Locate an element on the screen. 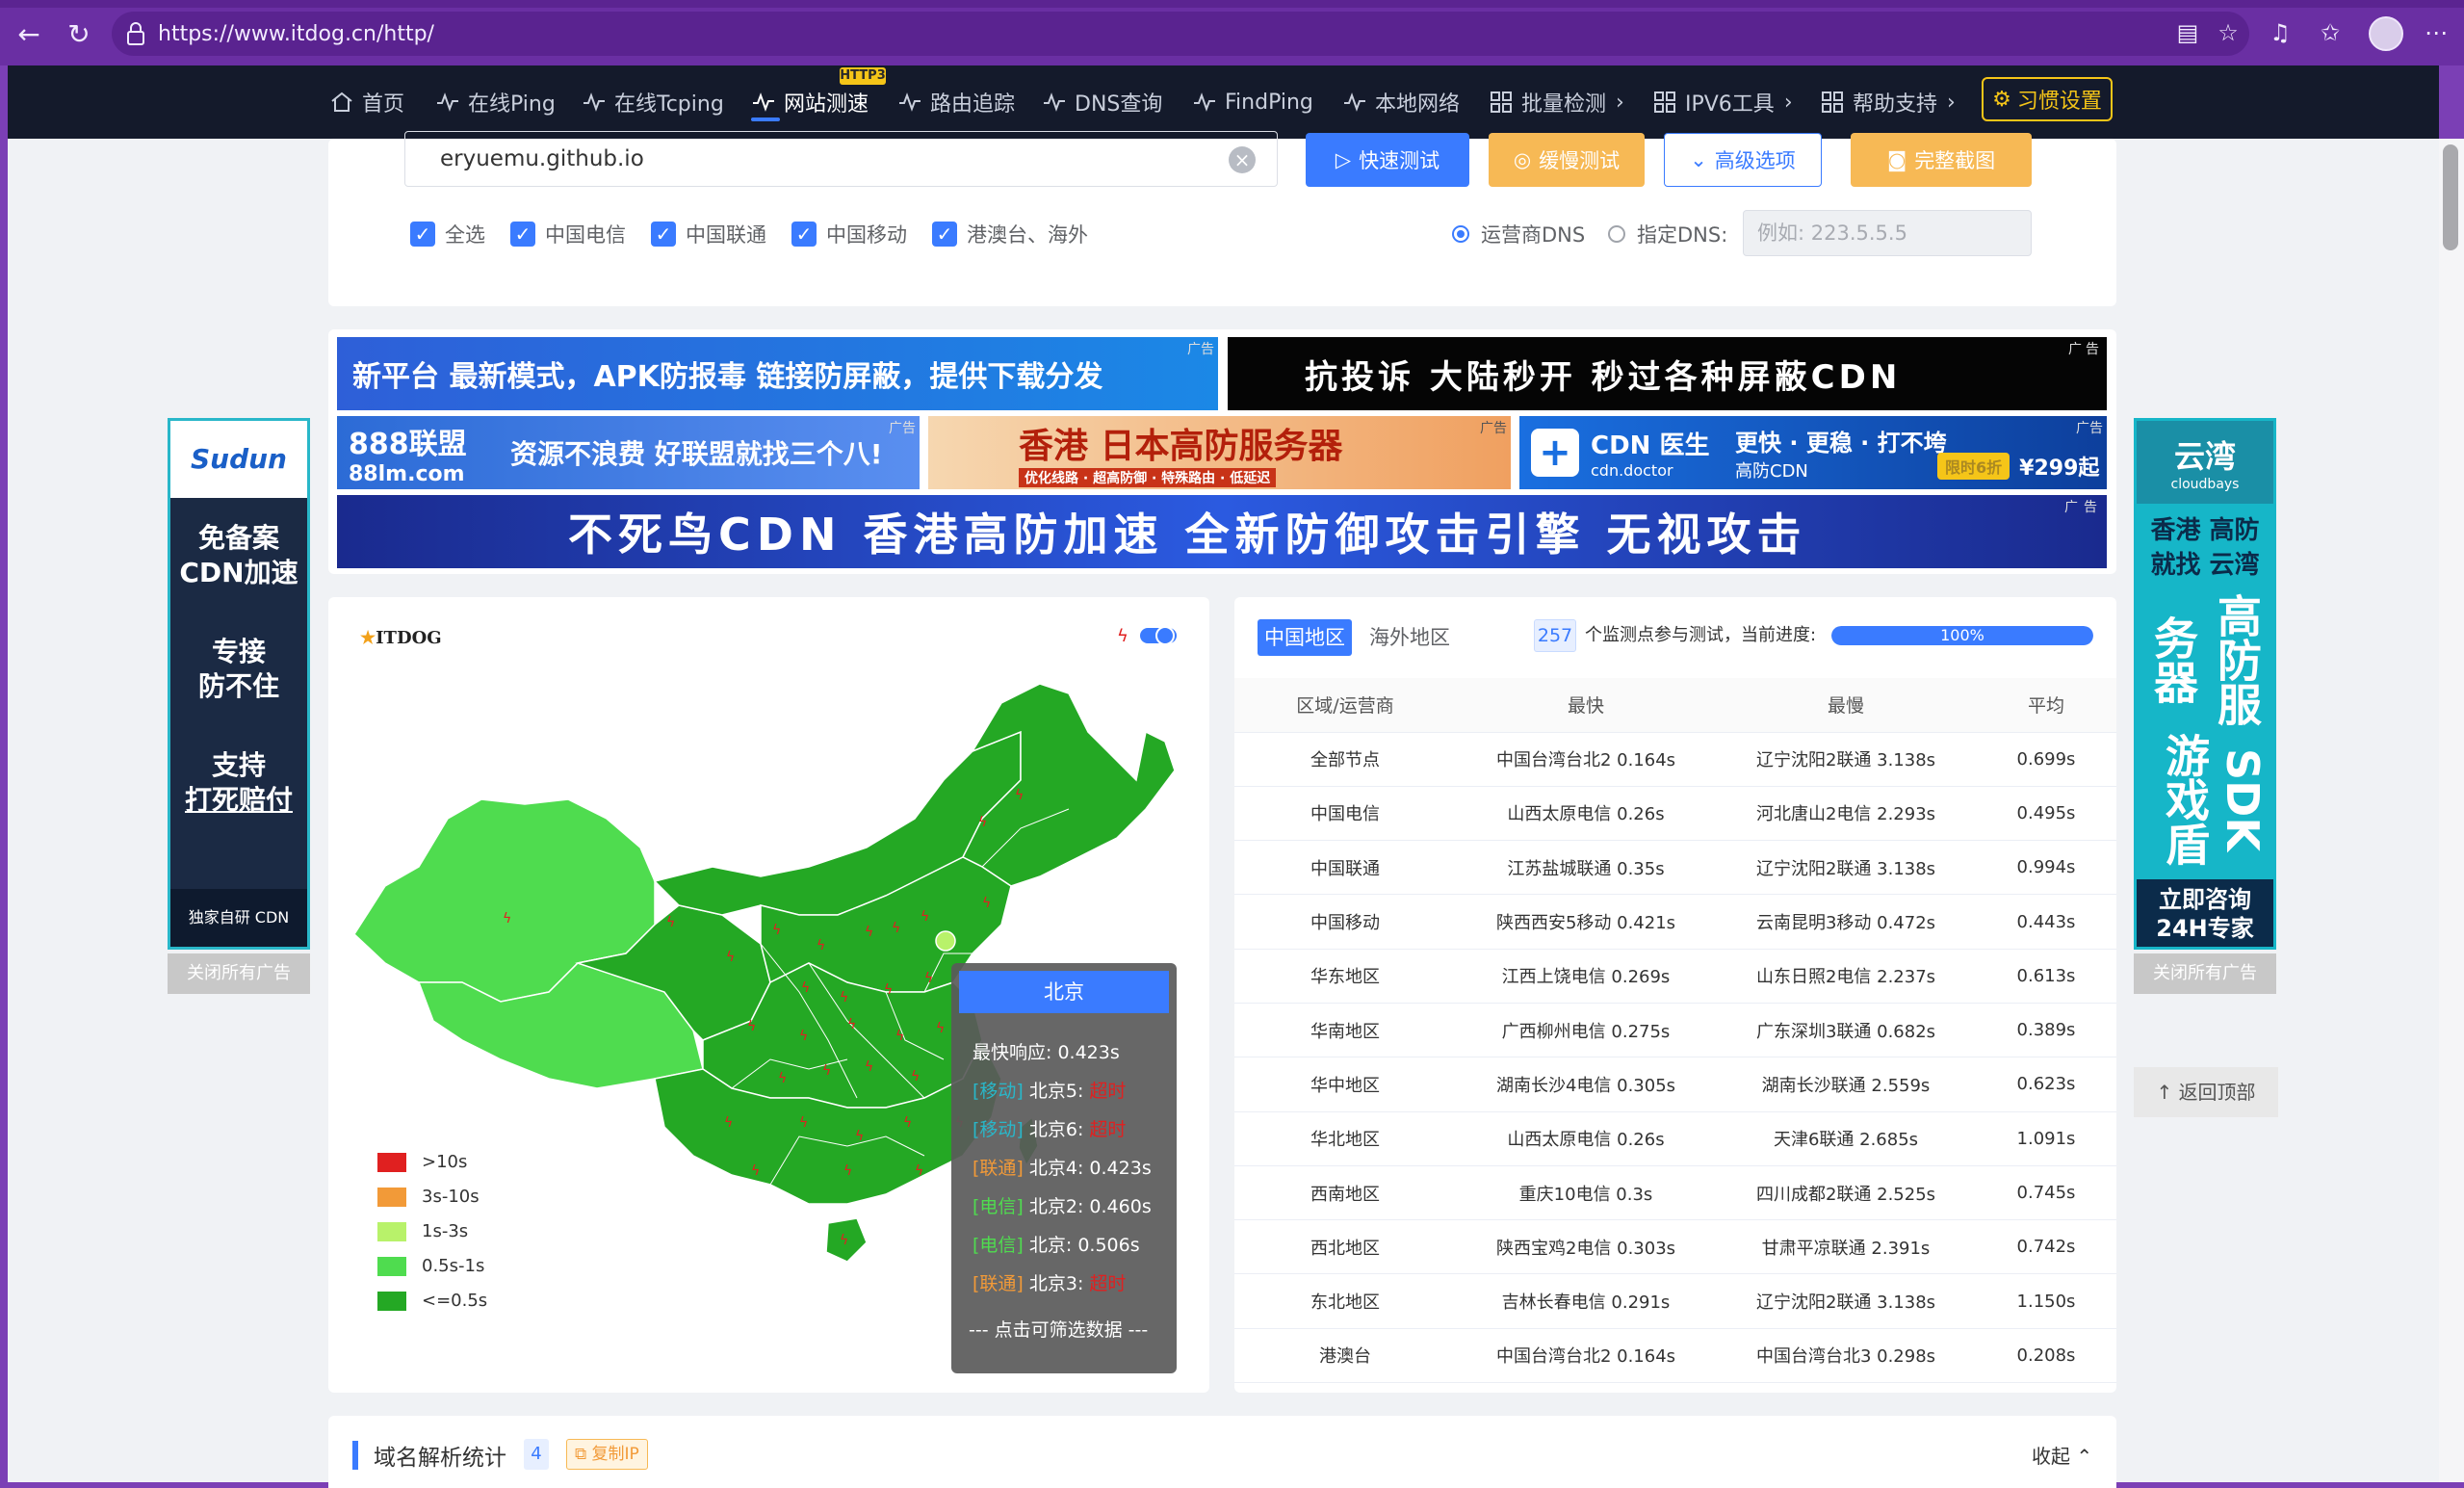  radio-custom-dns: 指定DNS: is located at coordinates (1667, 234).